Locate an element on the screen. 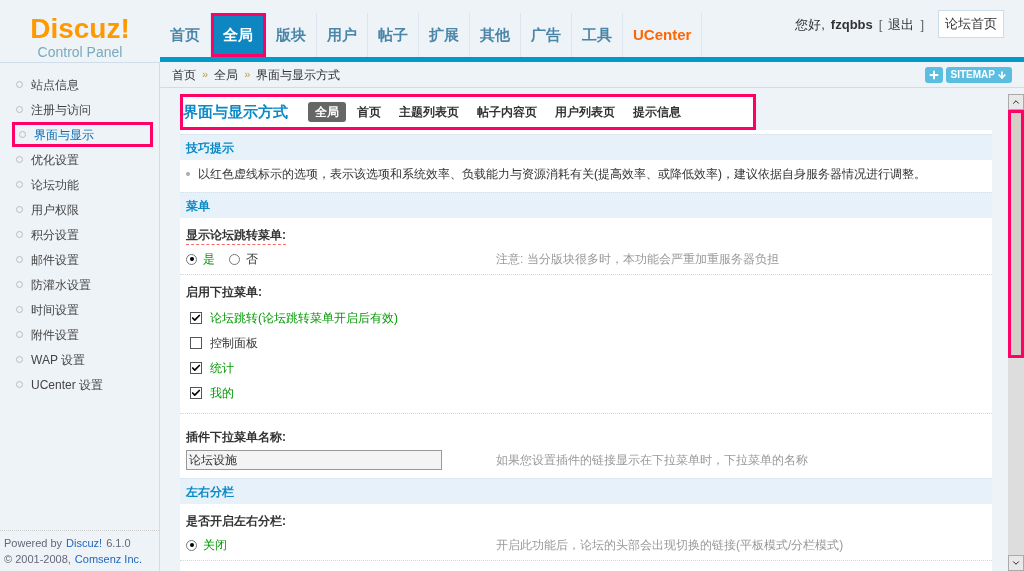 The height and width of the screenshot is (571, 1024). sidebar-item: 论坛功能 is located at coordinates (82, 184).